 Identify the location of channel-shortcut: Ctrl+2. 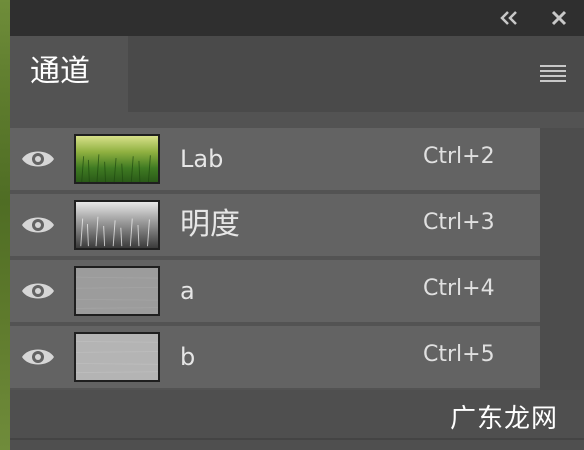
(459, 156).